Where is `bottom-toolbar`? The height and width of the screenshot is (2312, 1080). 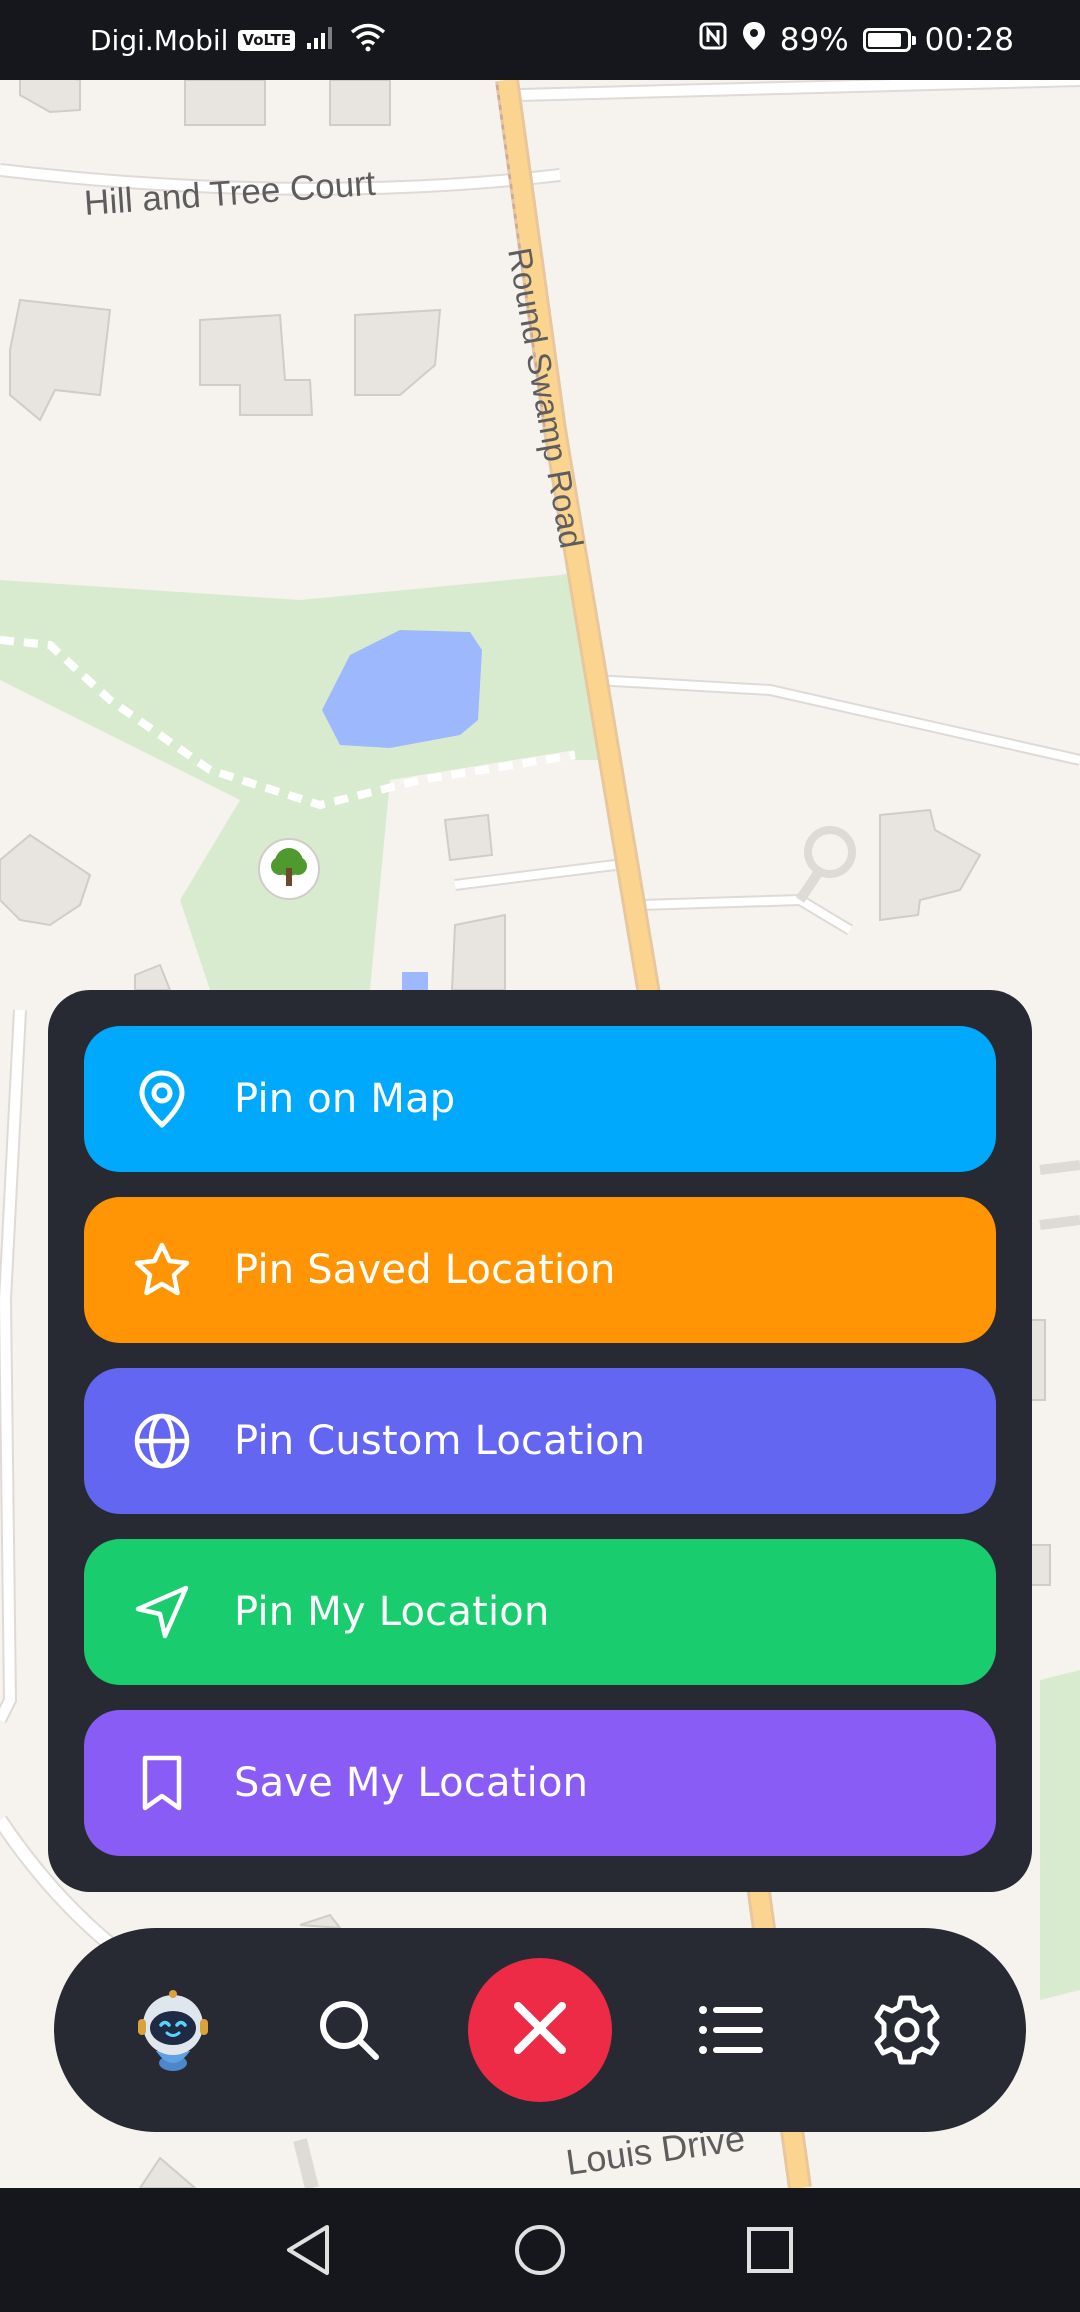
bottom-toolbar is located at coordinates (540, 2030).